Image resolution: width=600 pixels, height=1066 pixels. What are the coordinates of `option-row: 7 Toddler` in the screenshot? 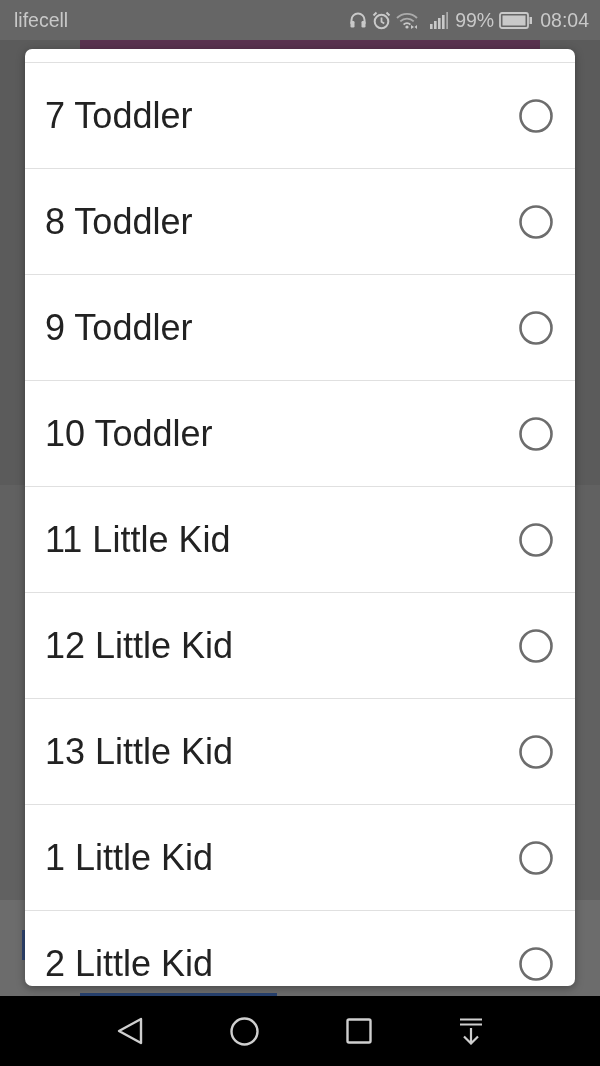 It's located at (300, 115).